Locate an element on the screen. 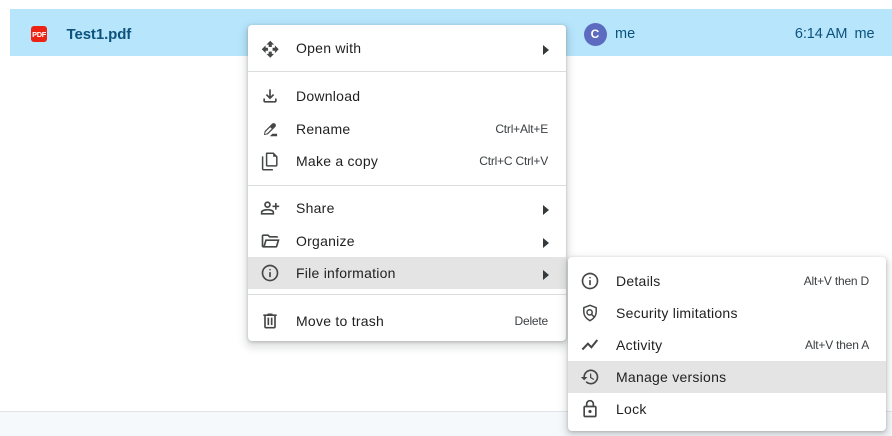 The height and width of the screenshot is (436, 892). svg-text: PDF is located at coordinates (39, 34).